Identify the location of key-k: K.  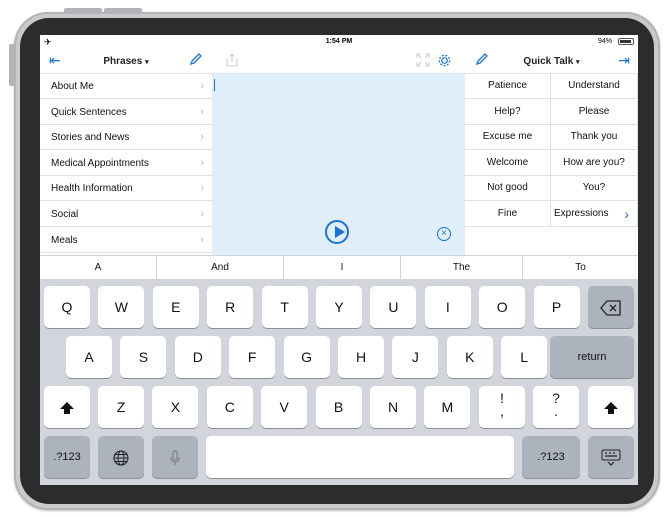
(469, 357).